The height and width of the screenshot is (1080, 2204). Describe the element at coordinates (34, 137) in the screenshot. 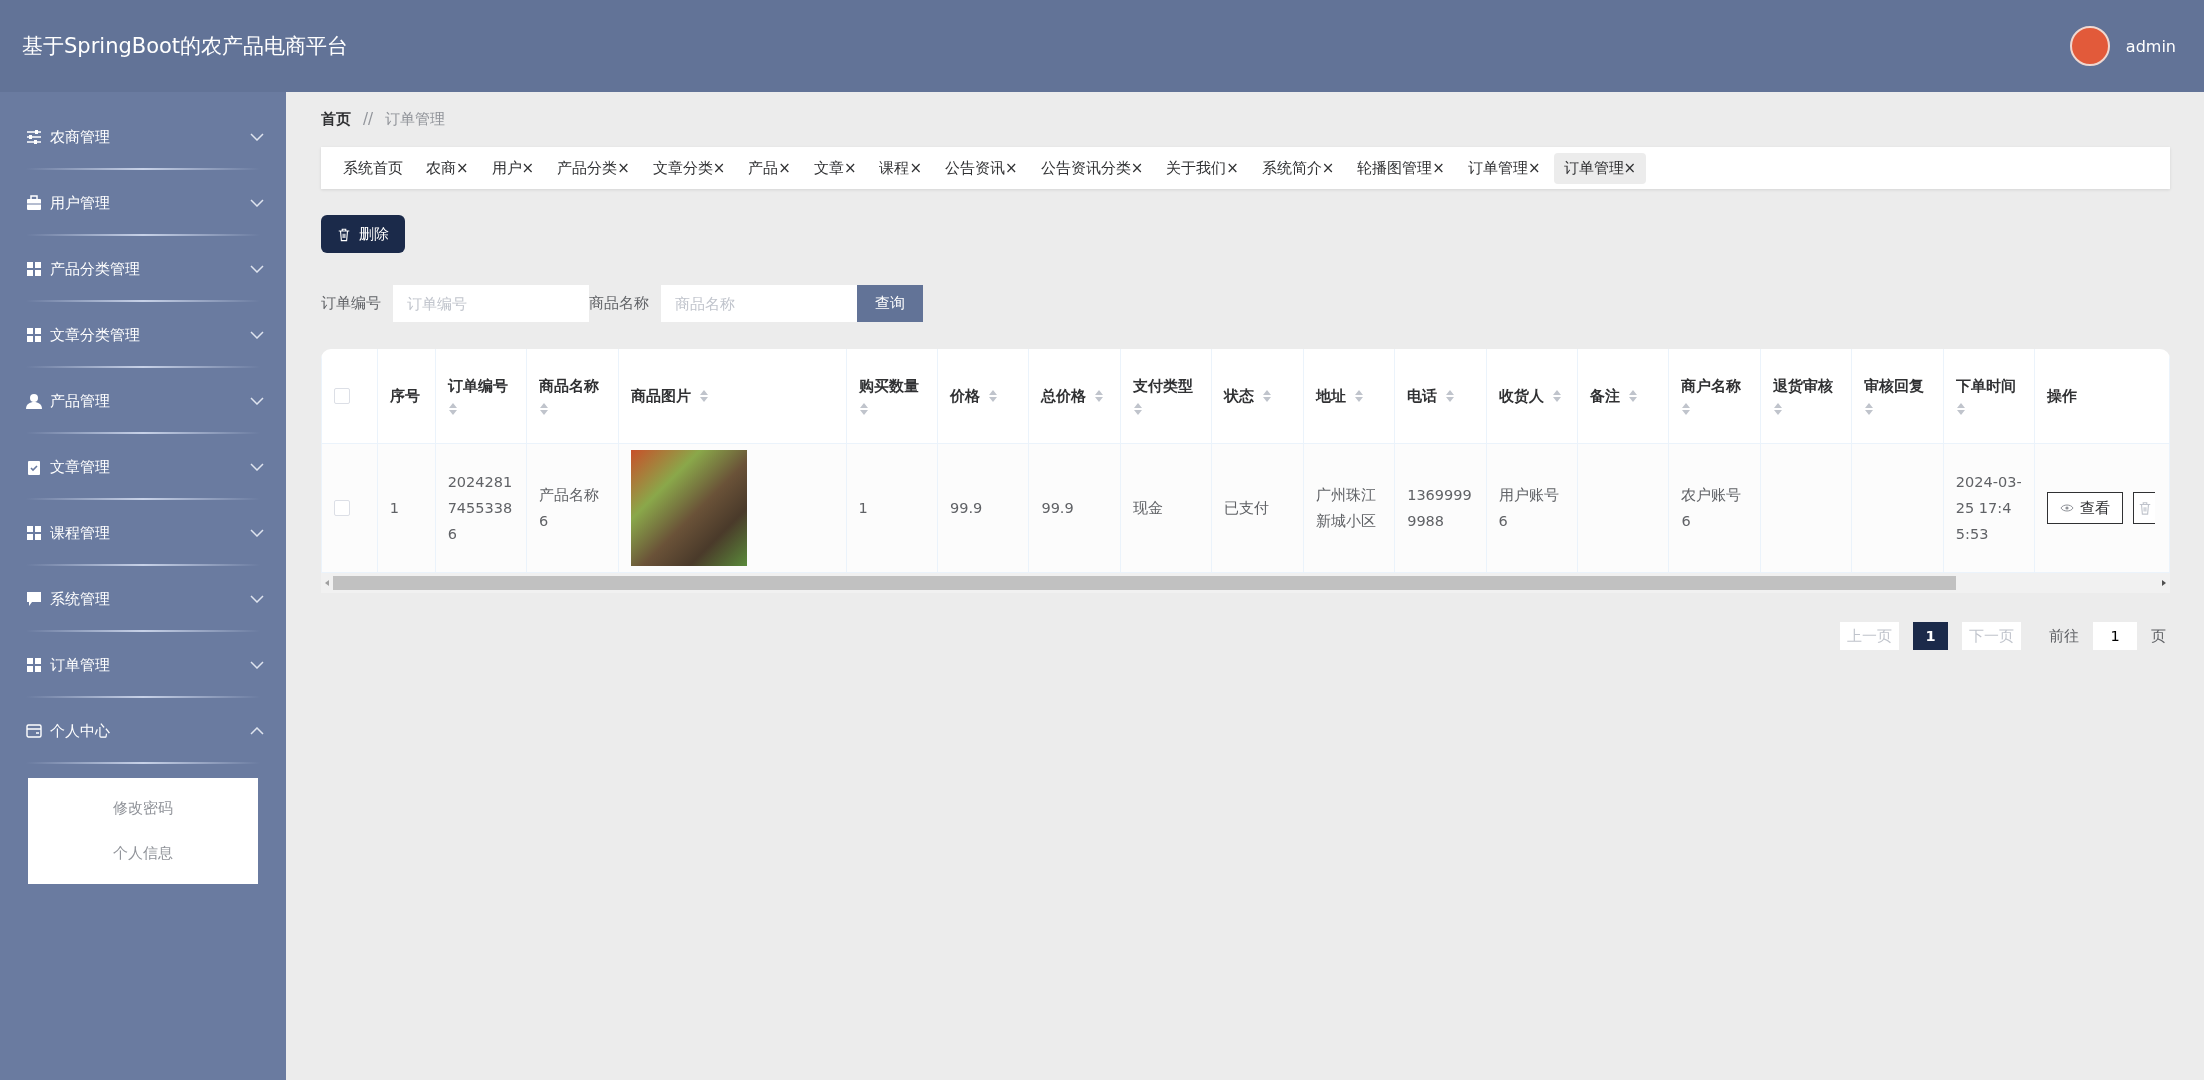

I see `sliders-icon` at that location.